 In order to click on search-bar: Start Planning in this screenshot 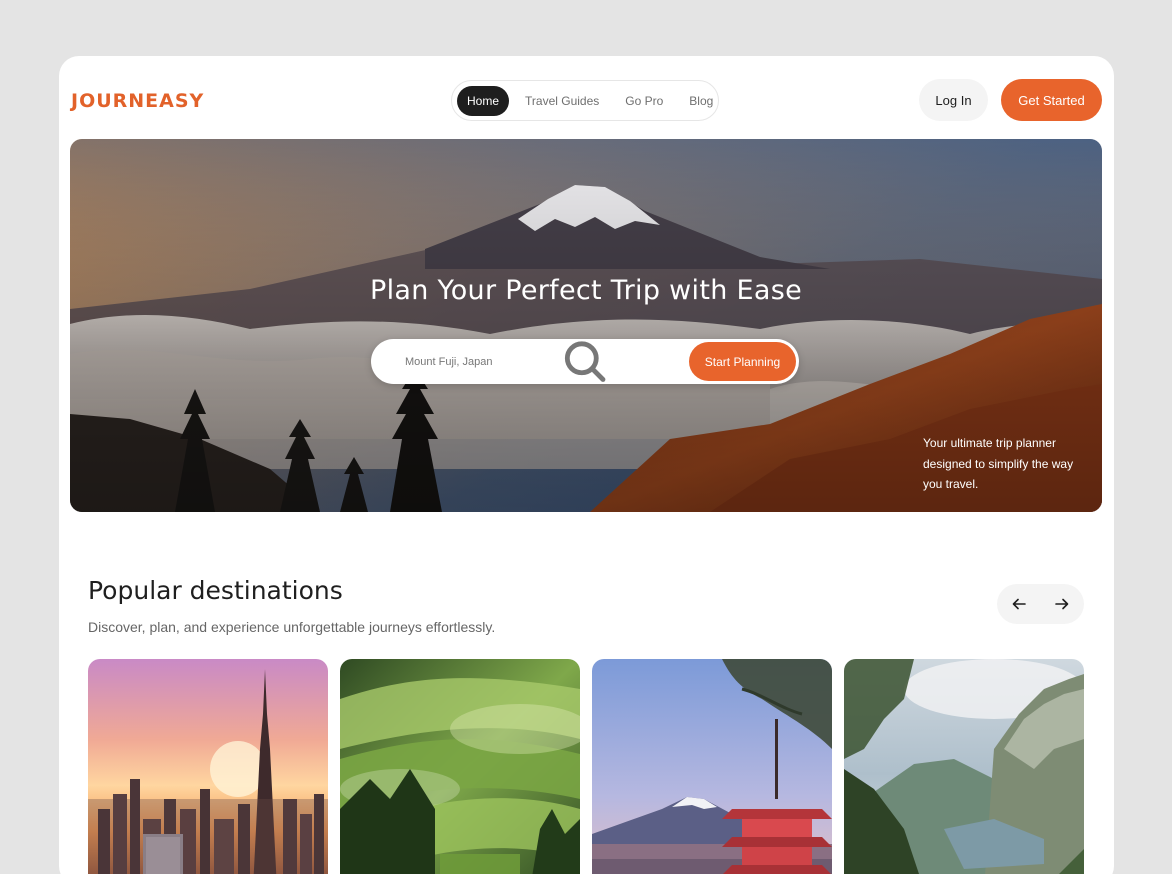, I will do `click(585, 361)`.